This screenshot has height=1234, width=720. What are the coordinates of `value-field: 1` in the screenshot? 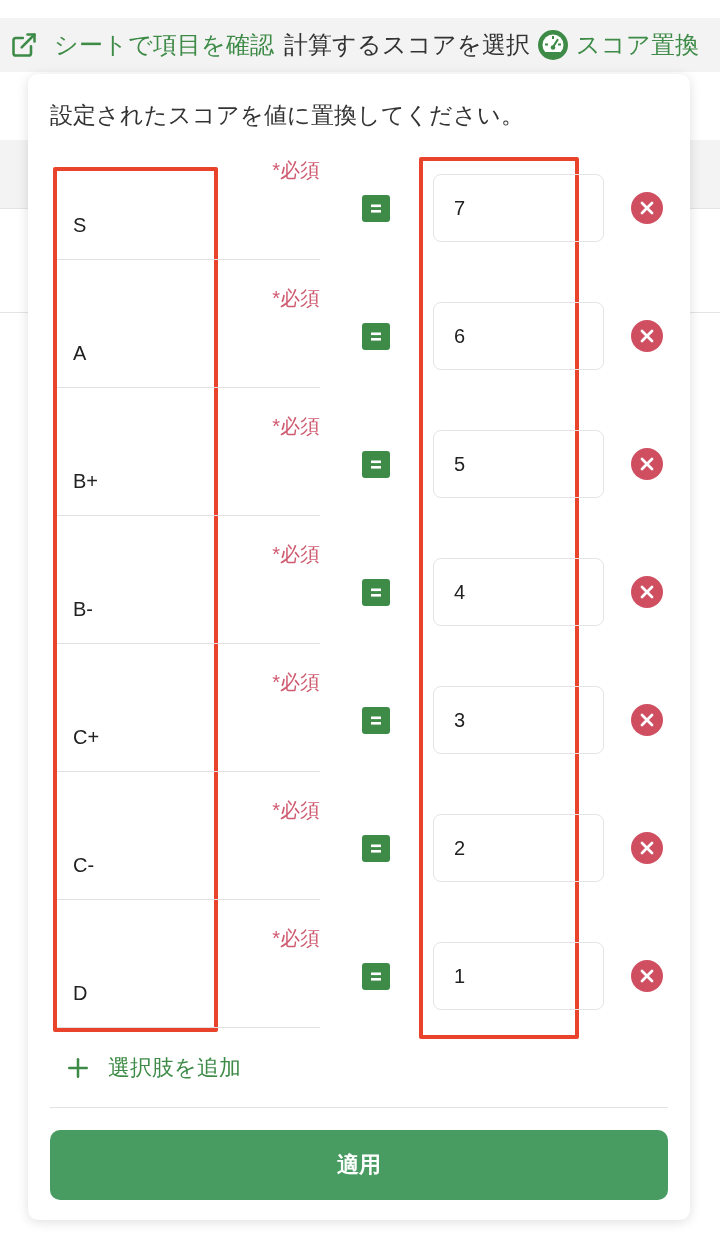 It's located at (518, 976).